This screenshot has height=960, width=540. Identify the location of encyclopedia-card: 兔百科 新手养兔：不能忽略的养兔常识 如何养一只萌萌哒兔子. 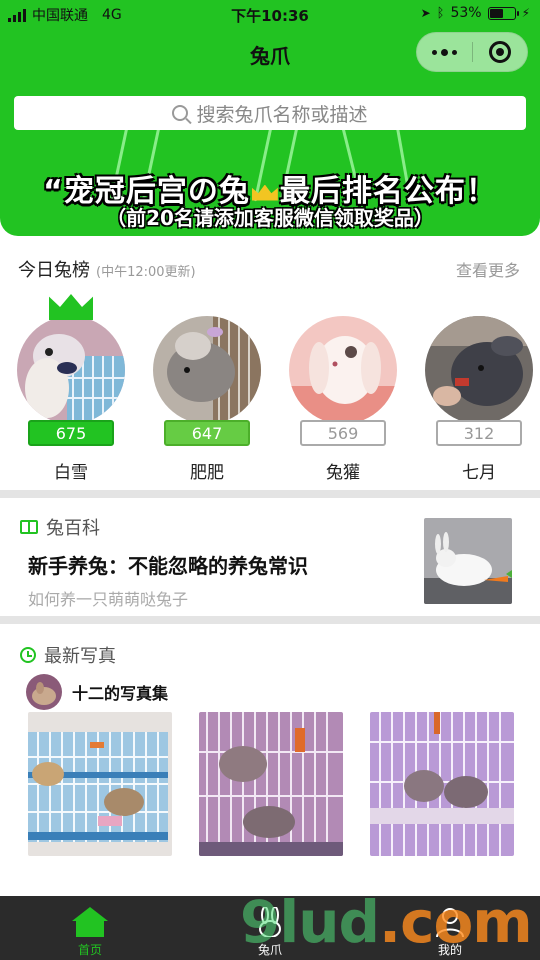
(270, 557).